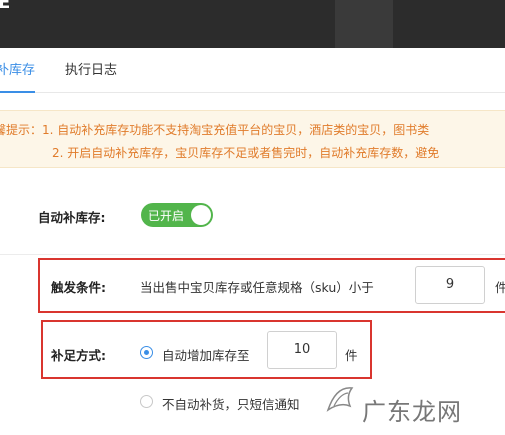 The image size is (505, 435). Describe the element at coordinates (206, 355) in the screenshot. I see `option-auto-increase-label: 自动增加库存至` at that location.